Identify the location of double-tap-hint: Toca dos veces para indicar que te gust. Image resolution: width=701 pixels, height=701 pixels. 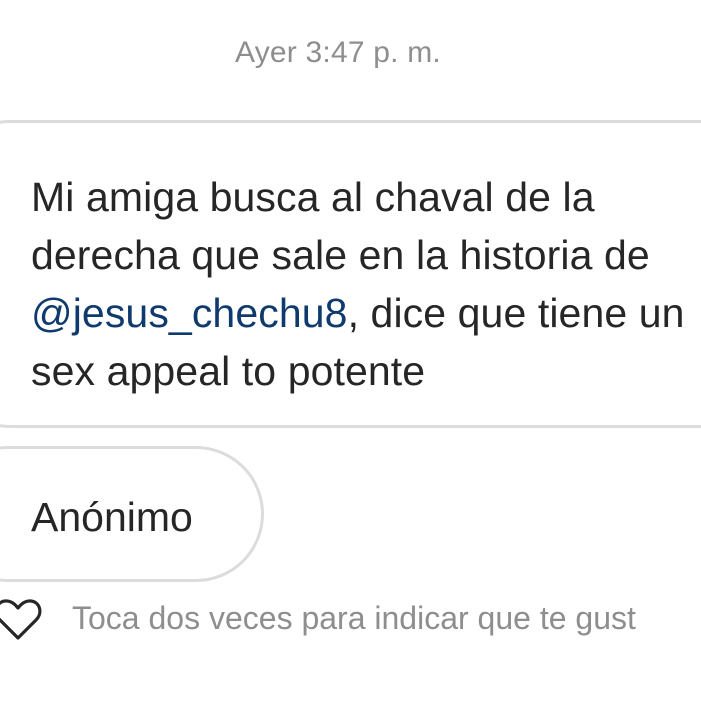
(354, 618).